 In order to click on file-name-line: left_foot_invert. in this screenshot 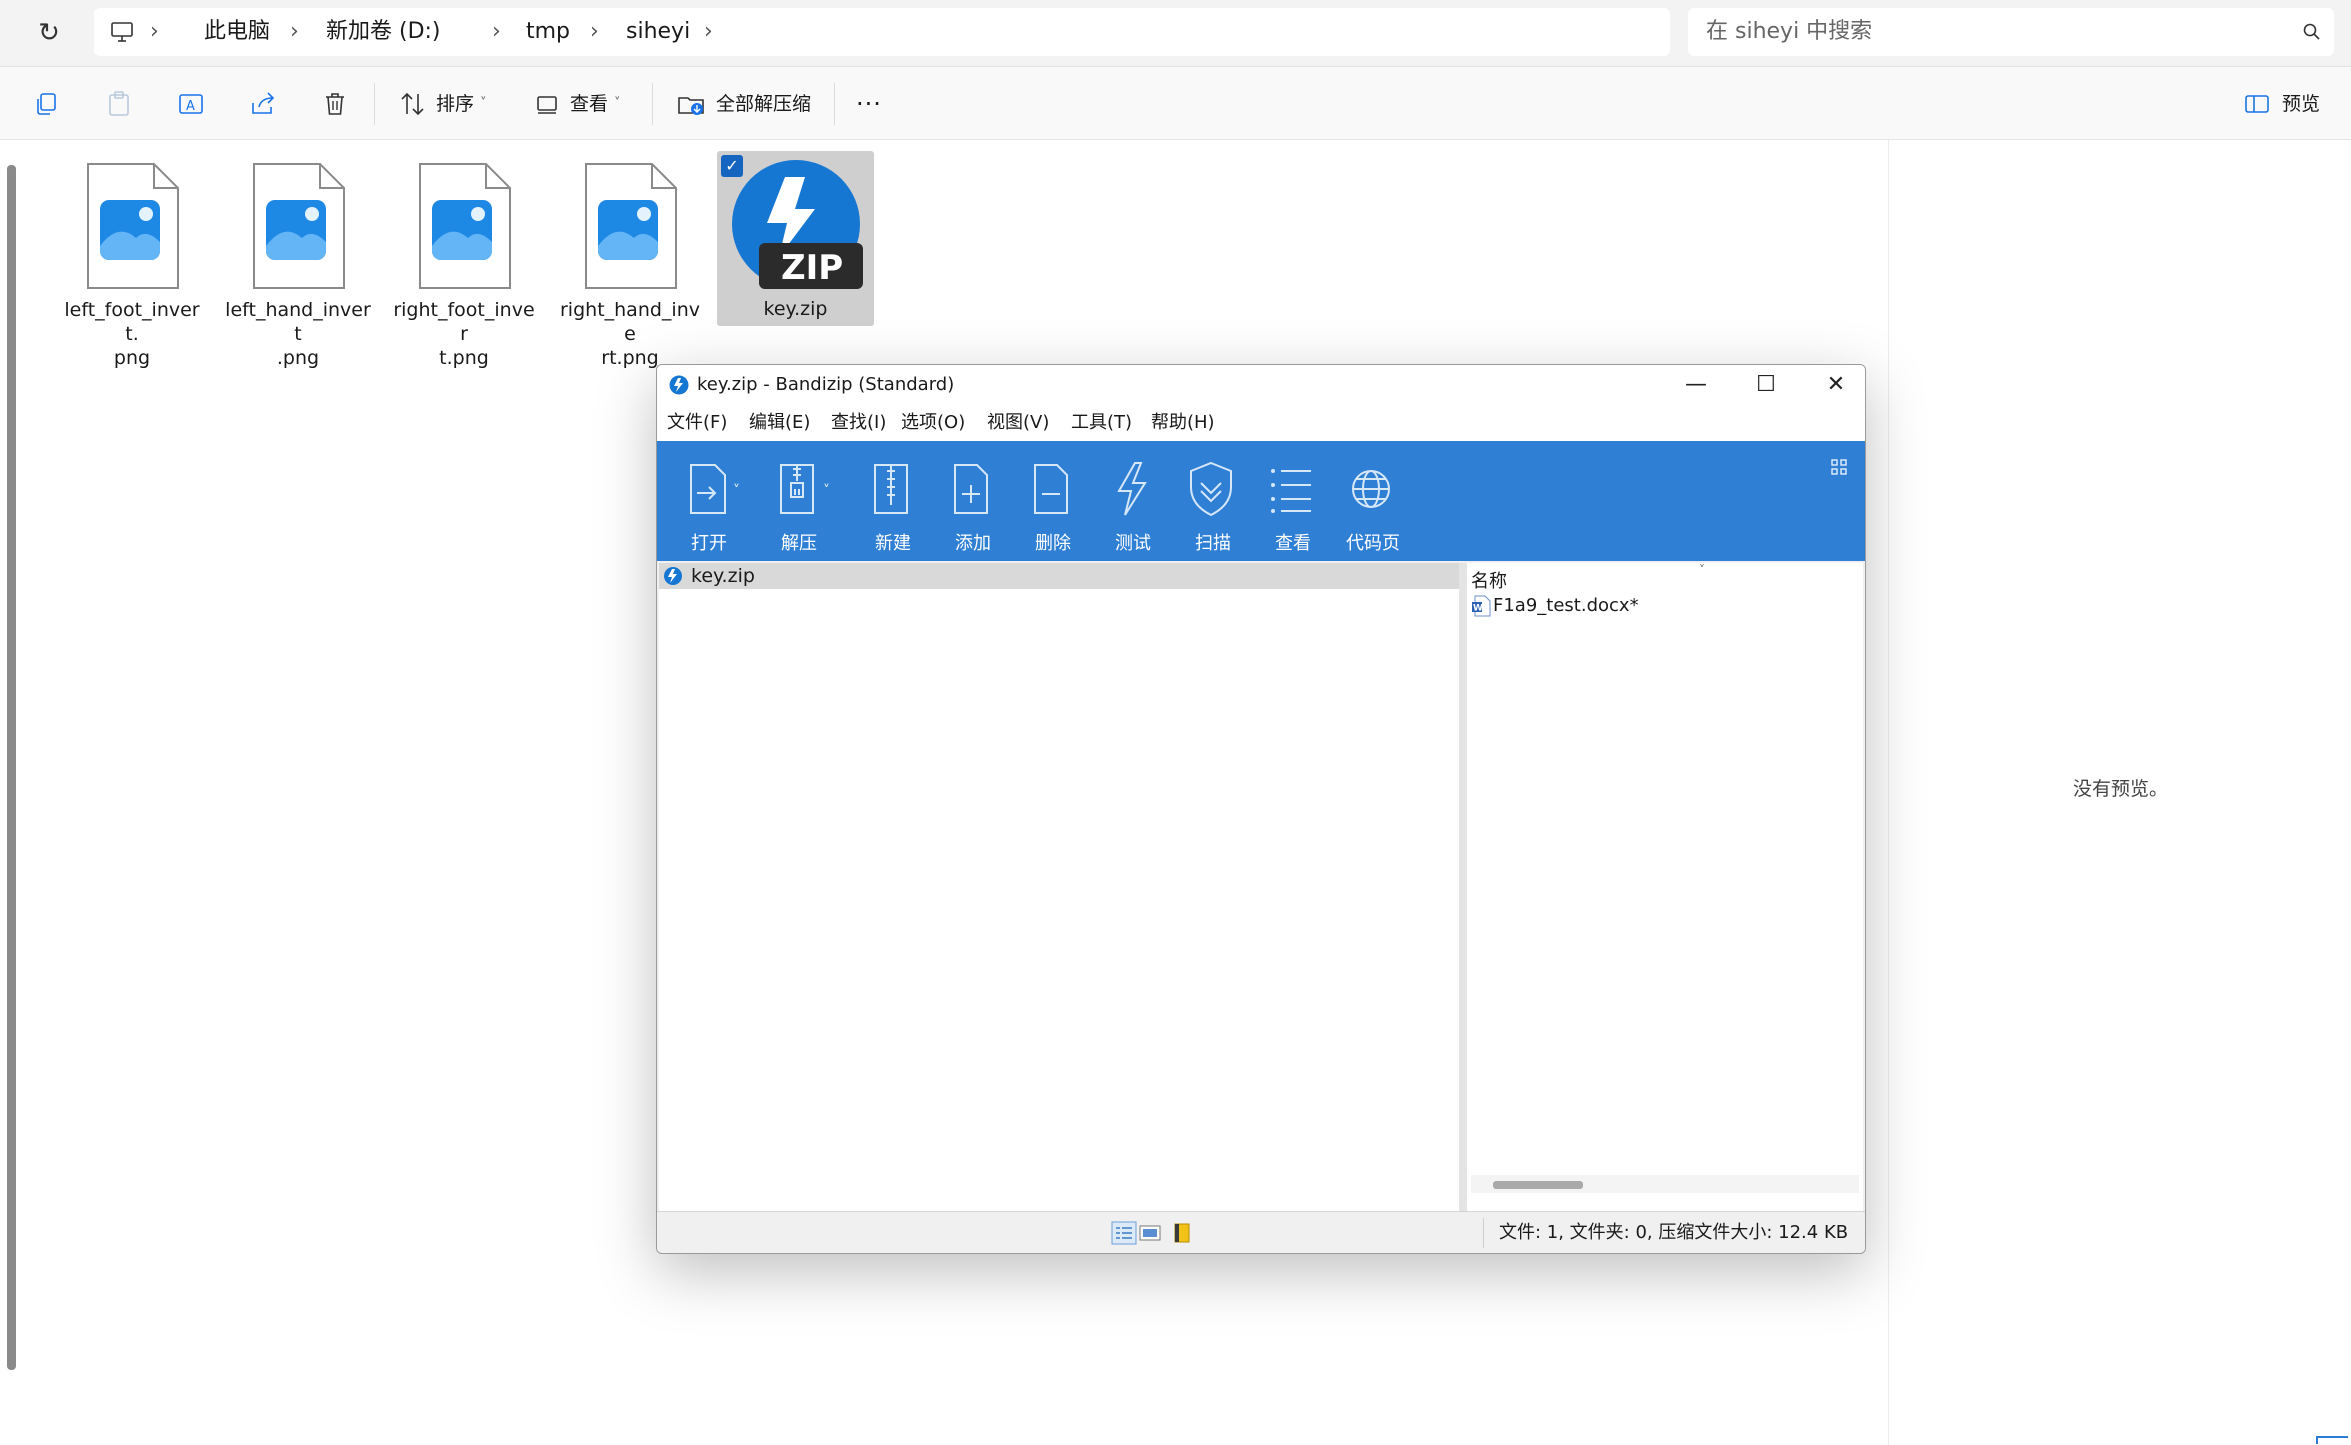, I will do `click(132, 322)`.